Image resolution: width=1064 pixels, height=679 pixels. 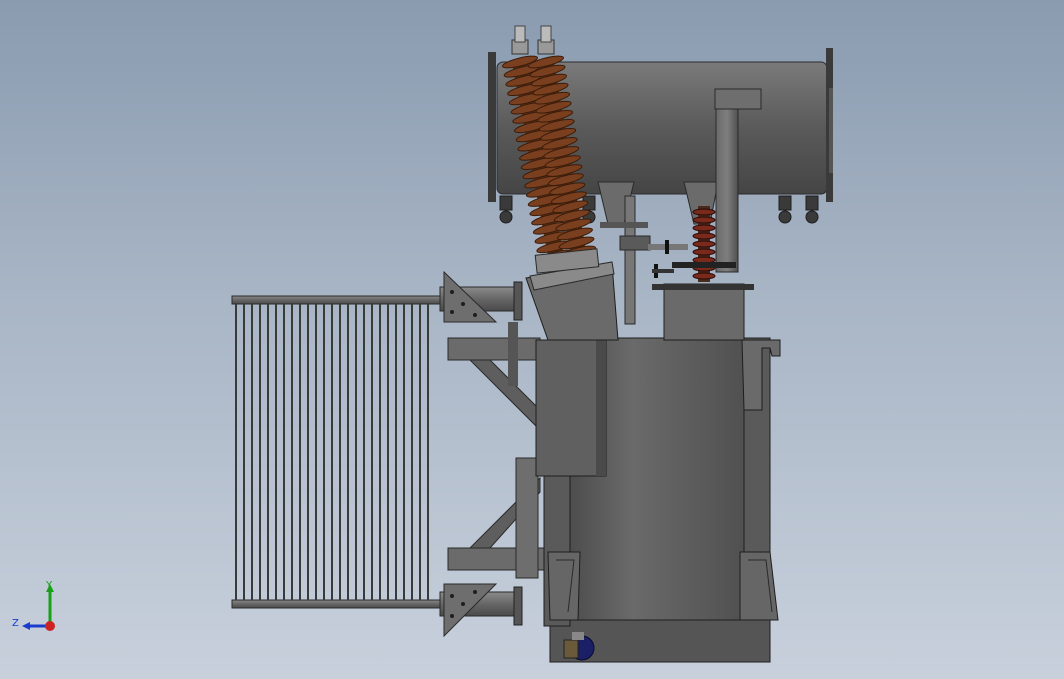 What do you see at coordinates (15, 623) in the screenshot?
I see `triad-z-label: Z` at bounding box center [15, 623].